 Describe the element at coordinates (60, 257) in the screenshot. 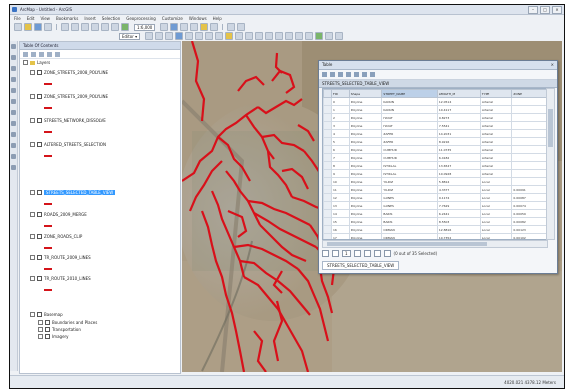

I see `toc-layer: TR_ROUTE_2009_LINES` at that location.